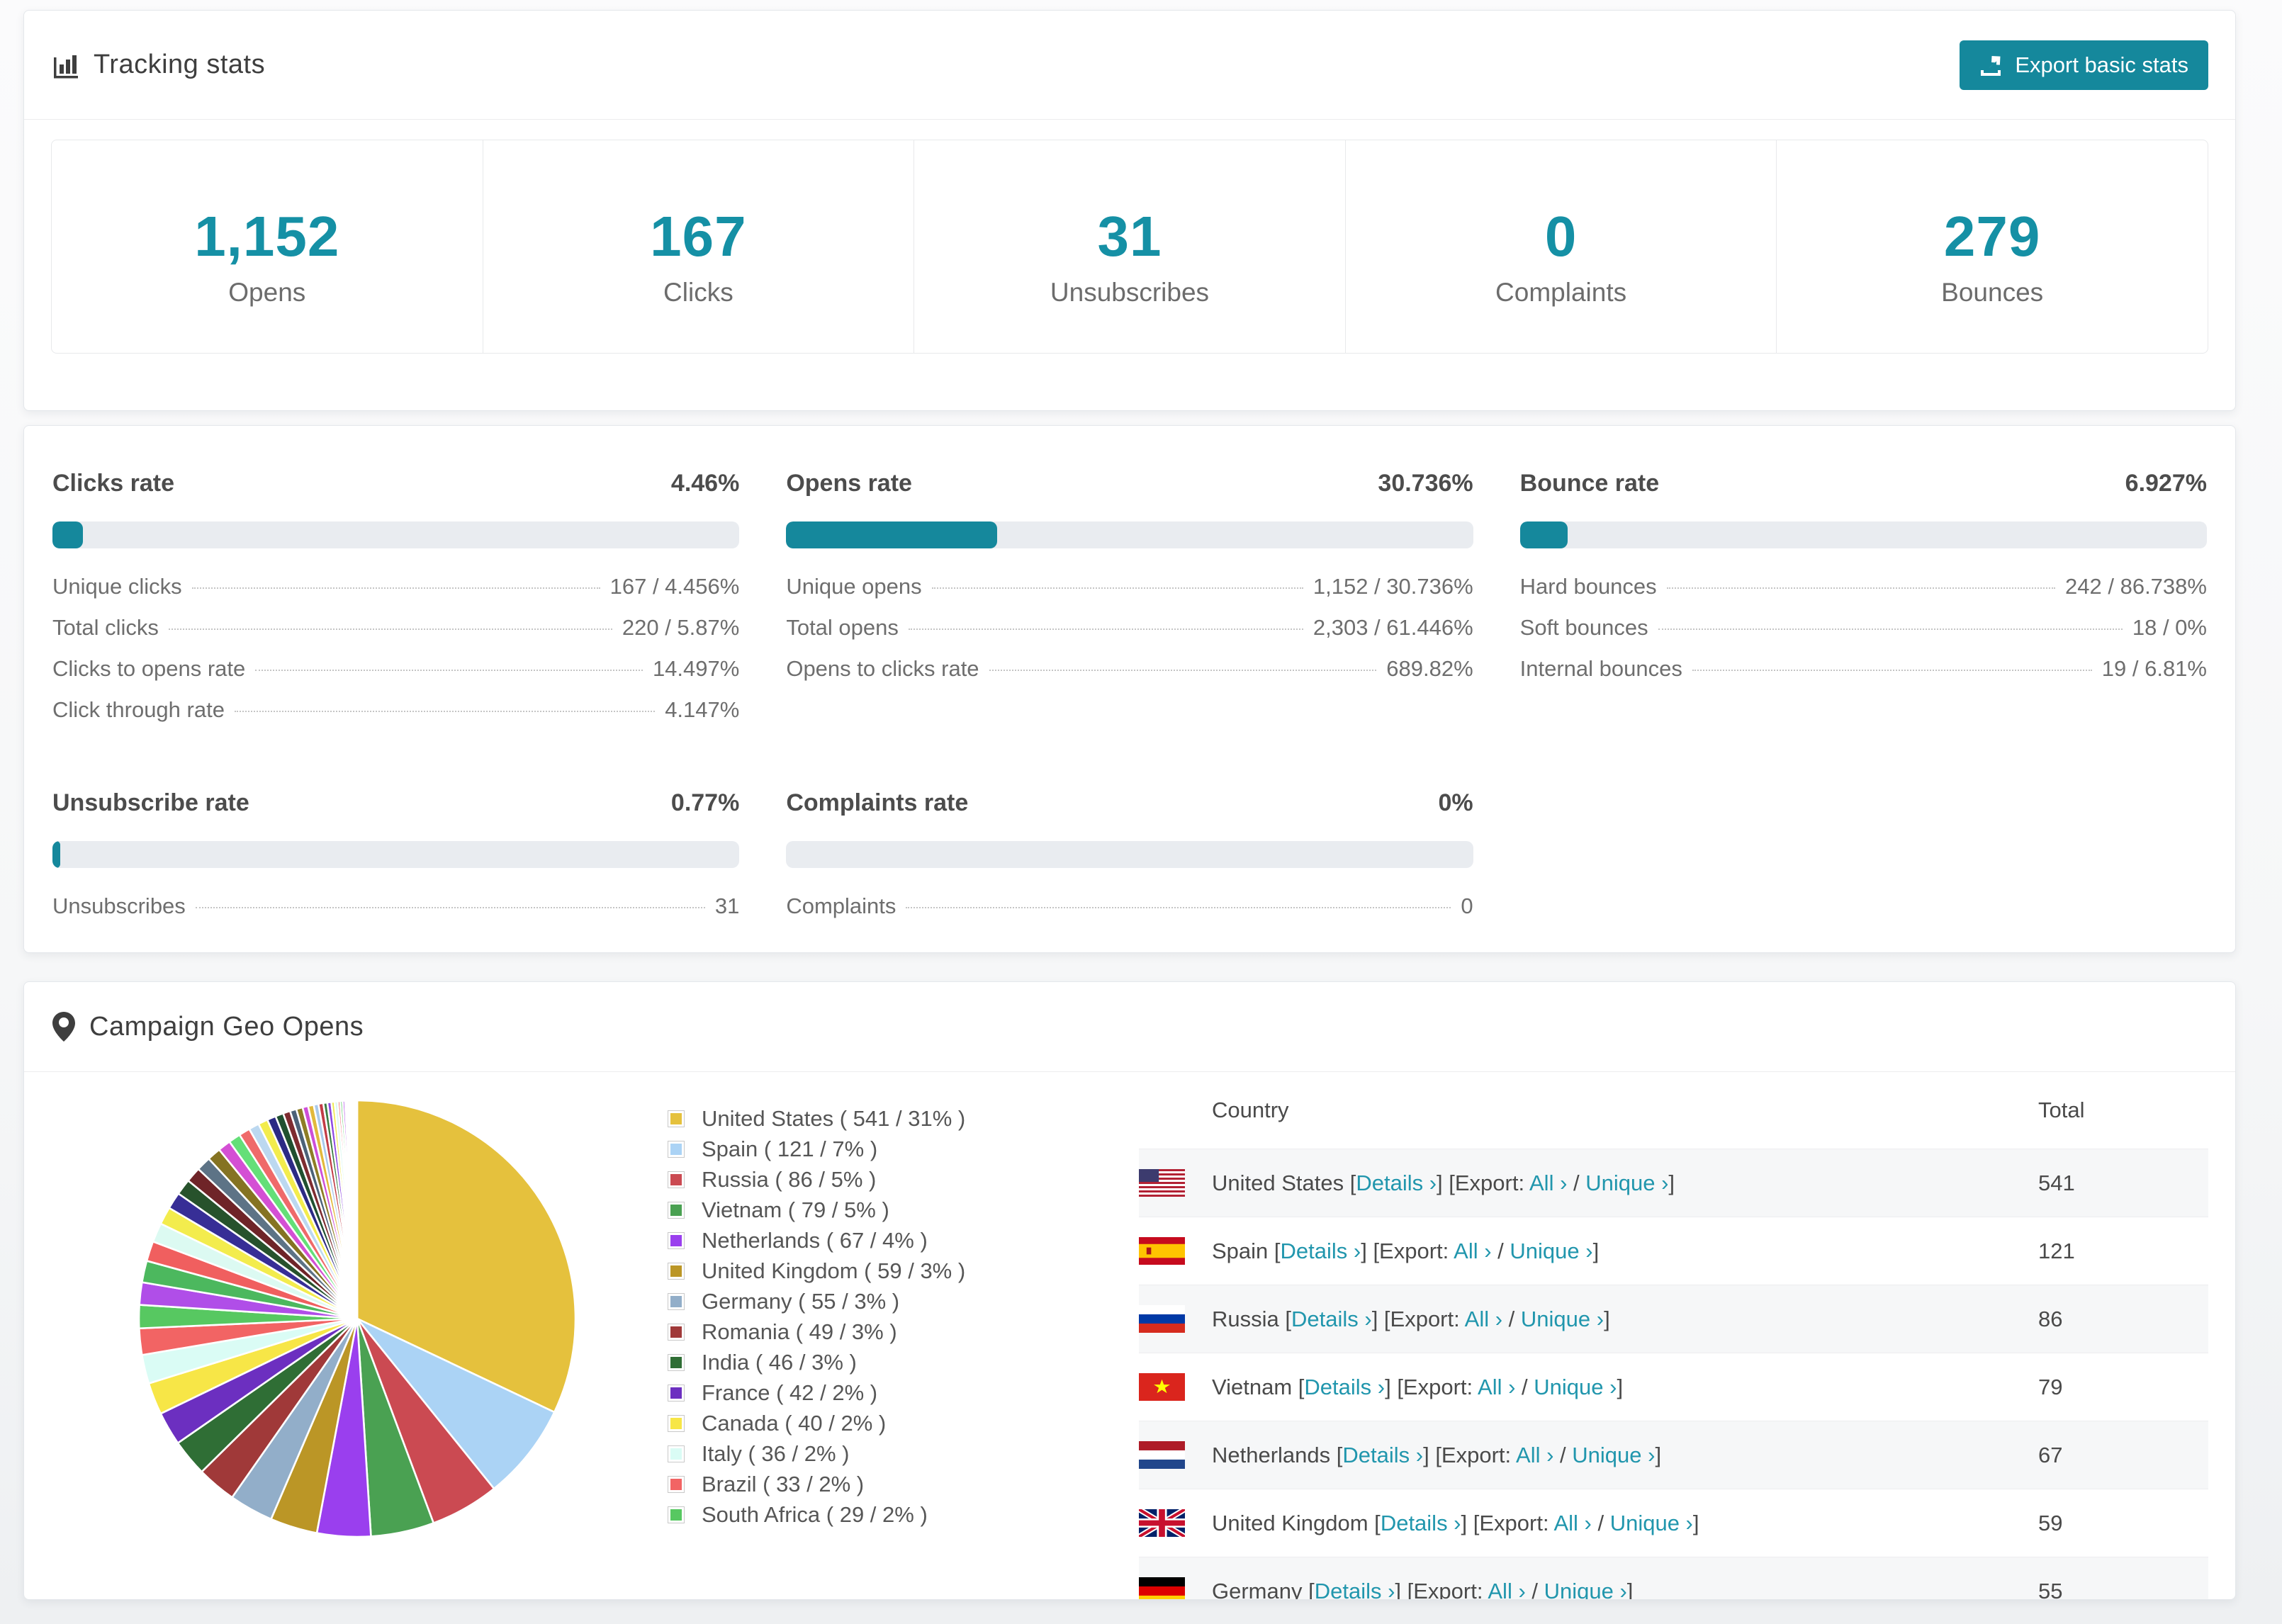 The width and height of the screenshot is (2282, 1624). Describe the element at coordinates (151, 802) in the screenshot. I see `rate-title: Unsubscribe rate` at that location.